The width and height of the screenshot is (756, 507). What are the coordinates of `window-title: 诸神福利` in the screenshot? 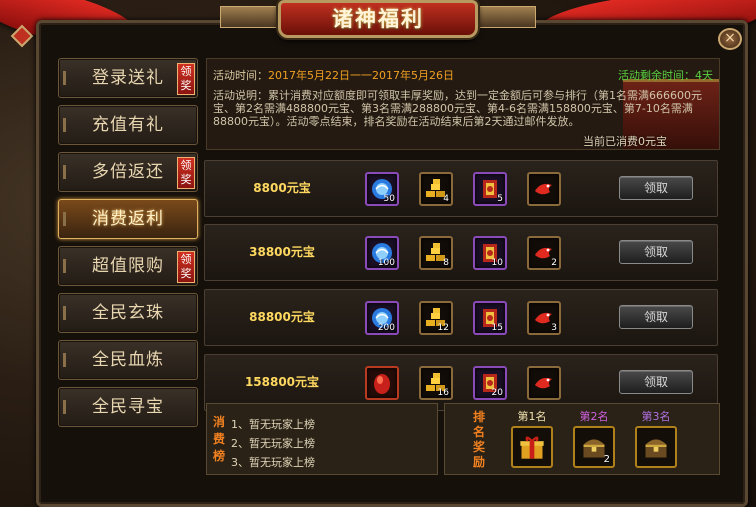 It's located at (378, 19).